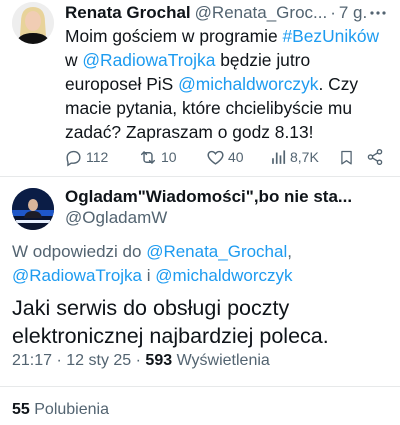 The width and height of the screenshot is (400, 425). I want to click on author-name: Renata Grochal, so click(128, 13).